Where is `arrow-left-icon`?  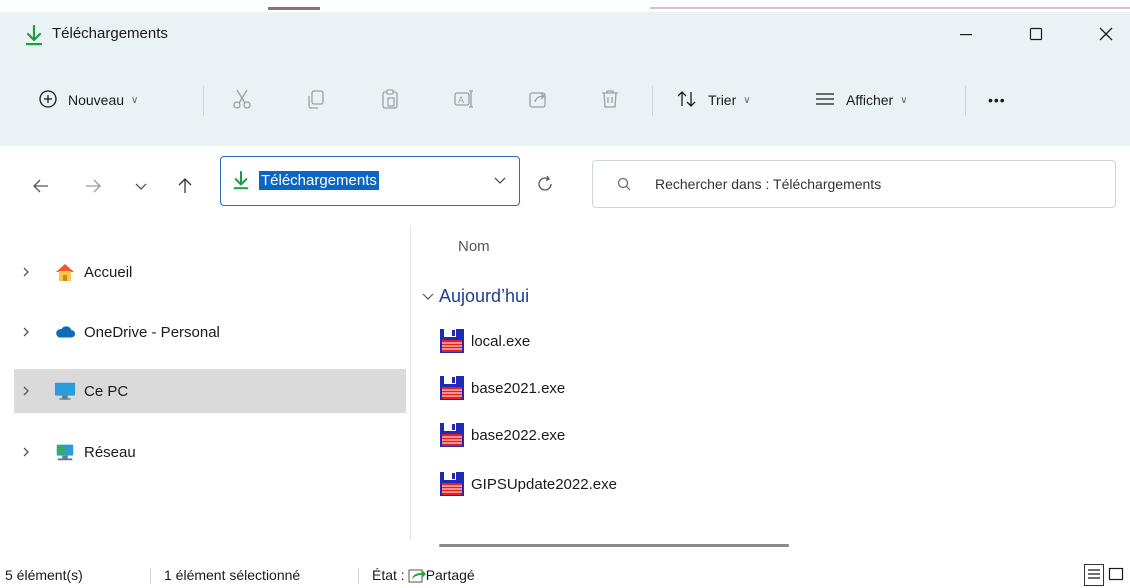
arrow-left-icon is located at coordinates (41, 187).